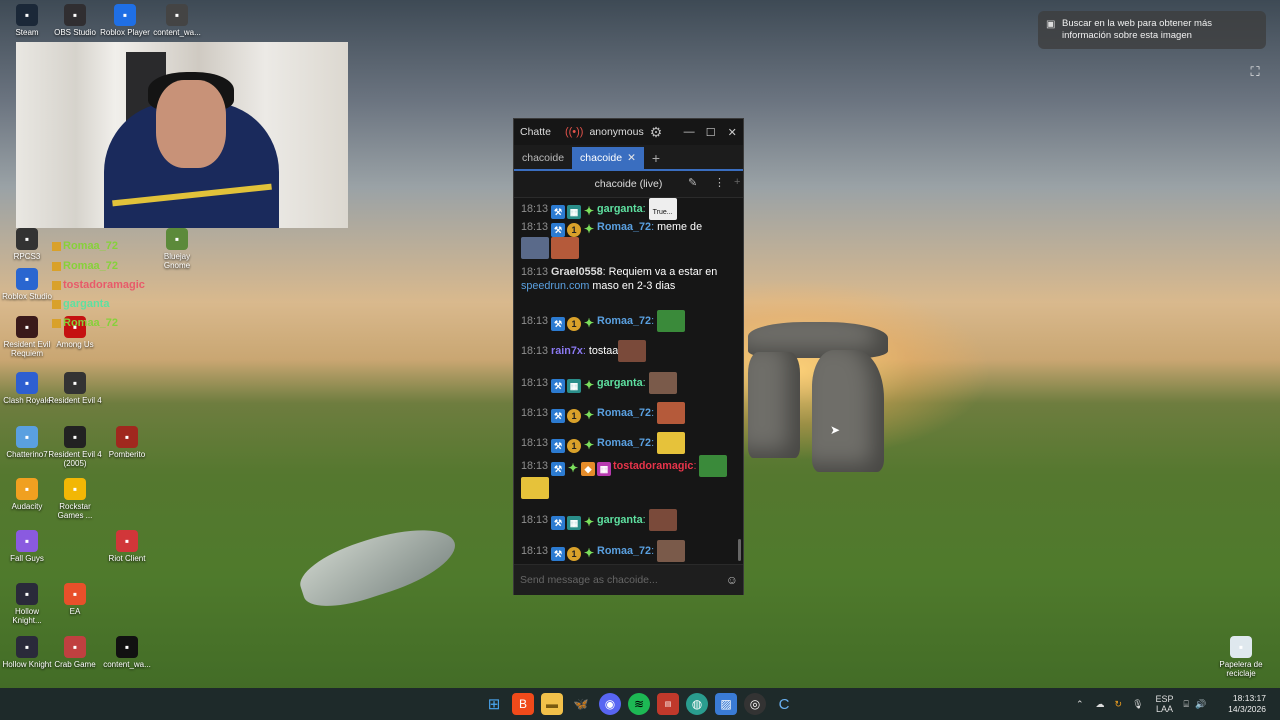 This screenshot has height=720, width=1280. Describe the element at coordinates (75, 599) in the screenshot. I see `desktop-icon: ▪ EA` at that location.